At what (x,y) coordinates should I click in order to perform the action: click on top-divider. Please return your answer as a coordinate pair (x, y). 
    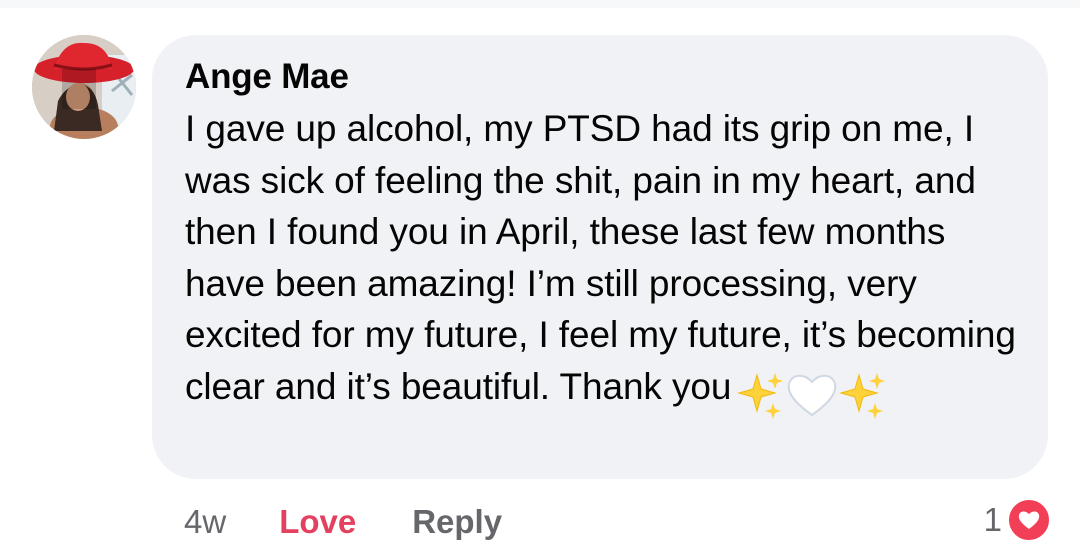
    Looking at the image, I should click on (540, 4).